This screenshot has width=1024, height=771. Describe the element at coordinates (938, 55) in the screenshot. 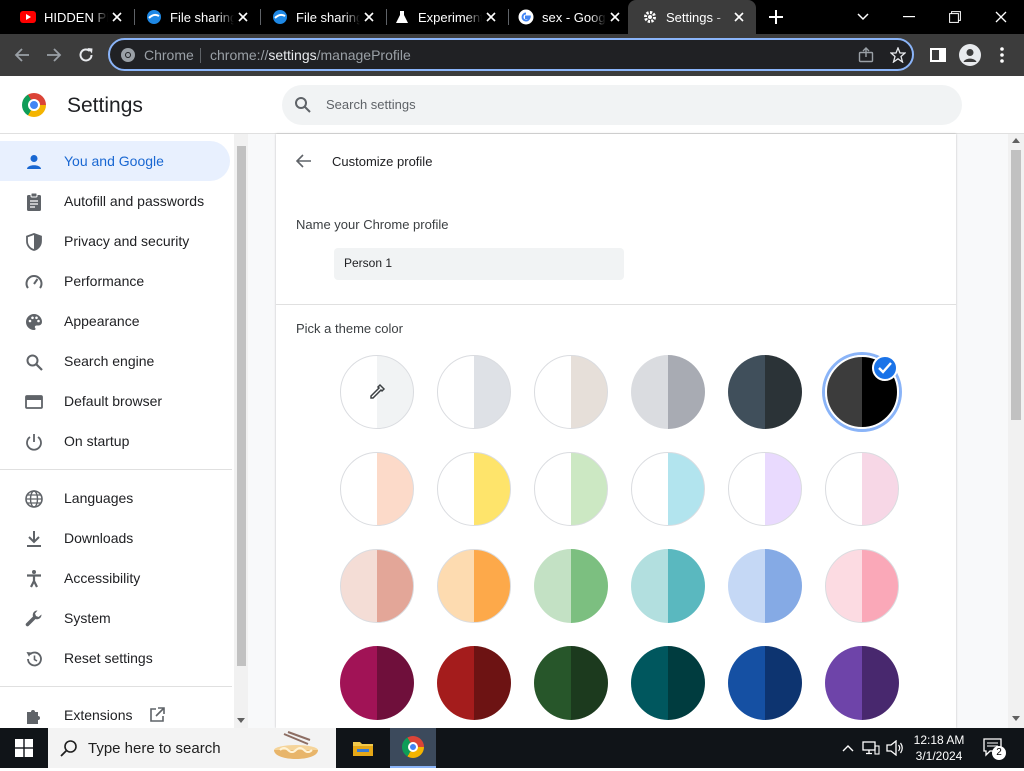

I see `side-panel-button` at that location.